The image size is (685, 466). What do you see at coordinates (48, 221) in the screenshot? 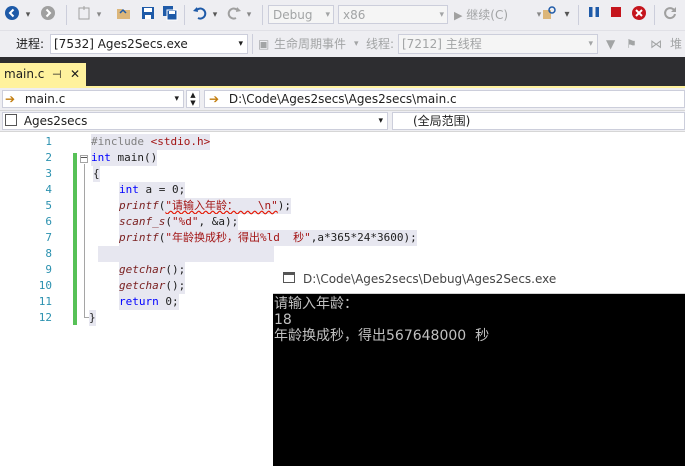
I see `line-number: 6` at bounding box center [48, 221].